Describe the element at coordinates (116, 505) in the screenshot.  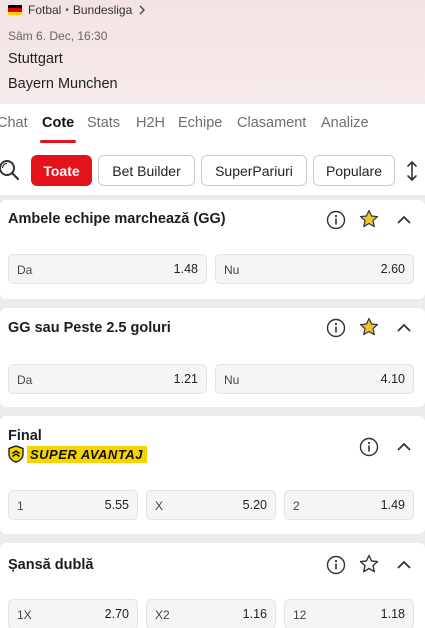
I see `odd-value: 5.55` at that location.